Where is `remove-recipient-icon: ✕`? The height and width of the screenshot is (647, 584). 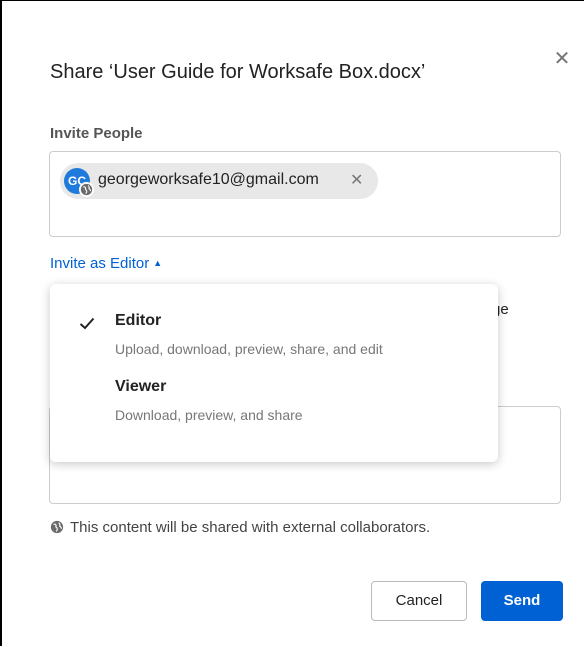 remove-recipient-icon: ✕ is located at coordinates (356, 180).